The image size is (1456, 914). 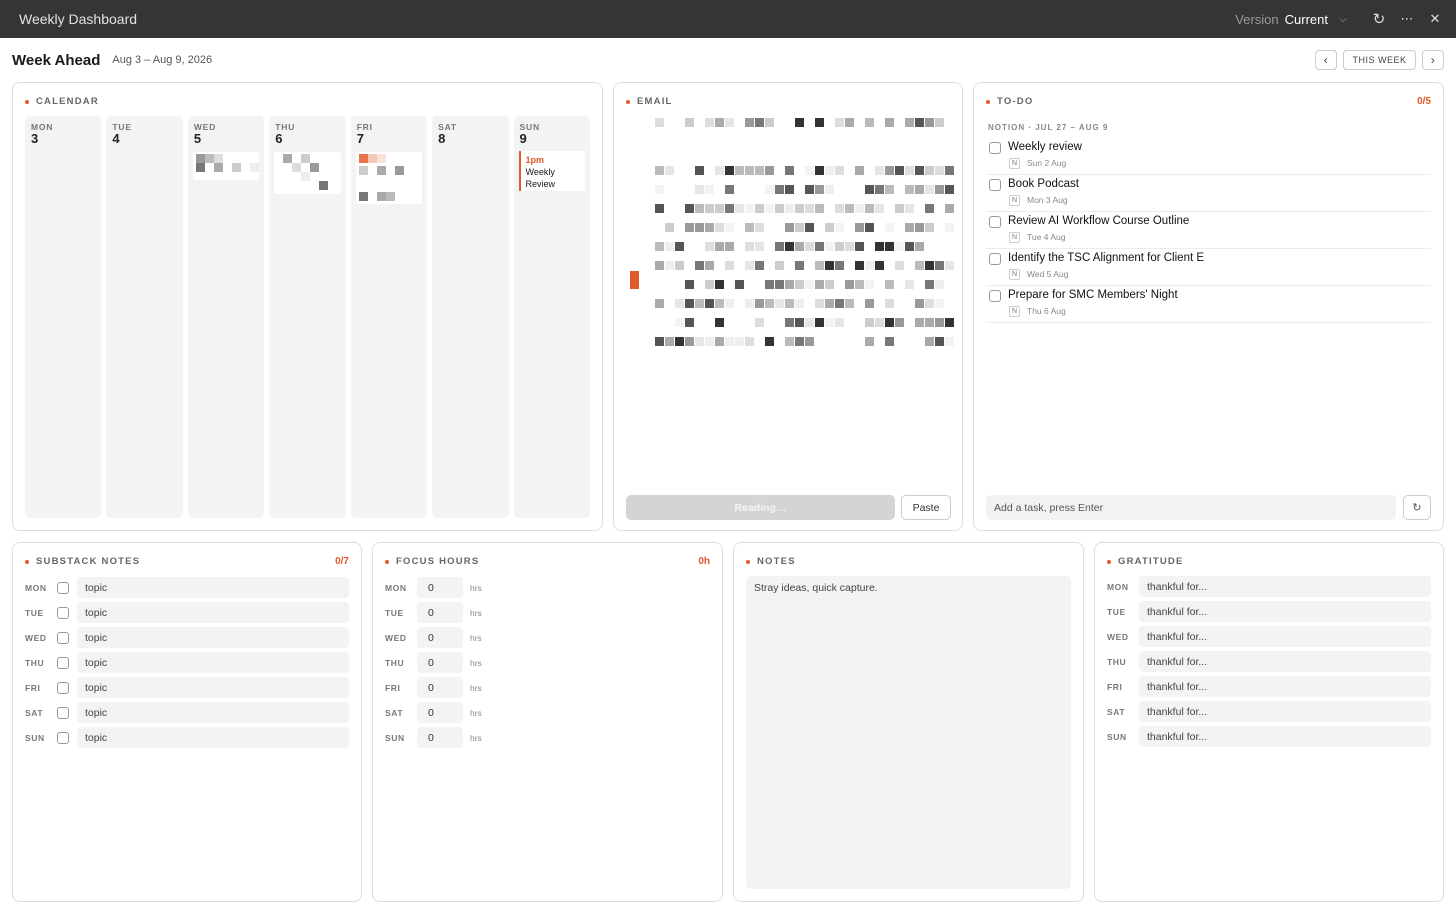 What do you see at coordinates (1407, 19) in the screenshot?
I see `more-icon: ⋯` at bounding box center [1407, 19].